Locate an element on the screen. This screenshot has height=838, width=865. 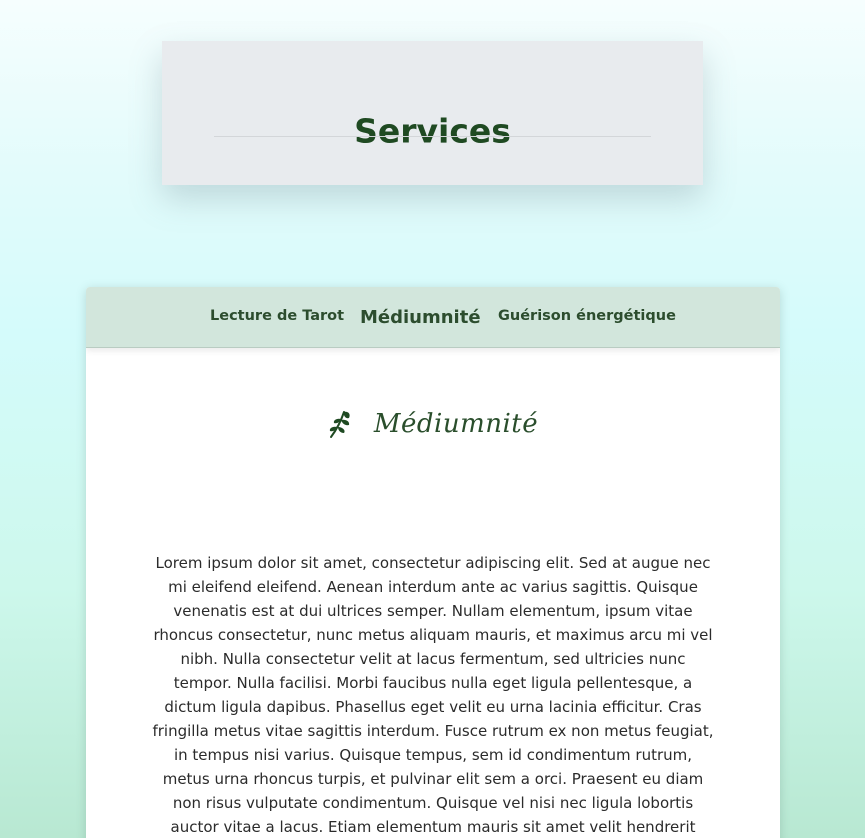
tab-mediumnite: Médiumnité is located at coordinates (420, 317).